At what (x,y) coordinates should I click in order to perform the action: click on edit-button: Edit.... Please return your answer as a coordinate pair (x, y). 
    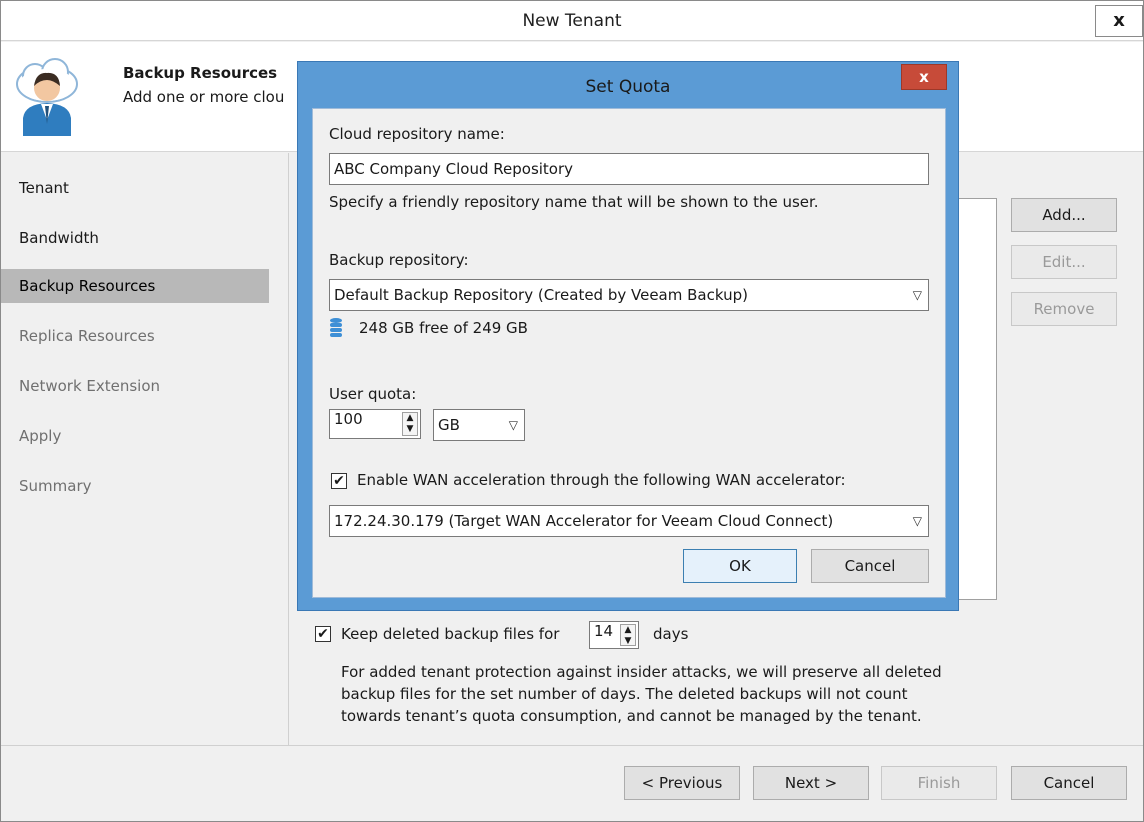
    Looking at the image, I should click on (1064, 262).